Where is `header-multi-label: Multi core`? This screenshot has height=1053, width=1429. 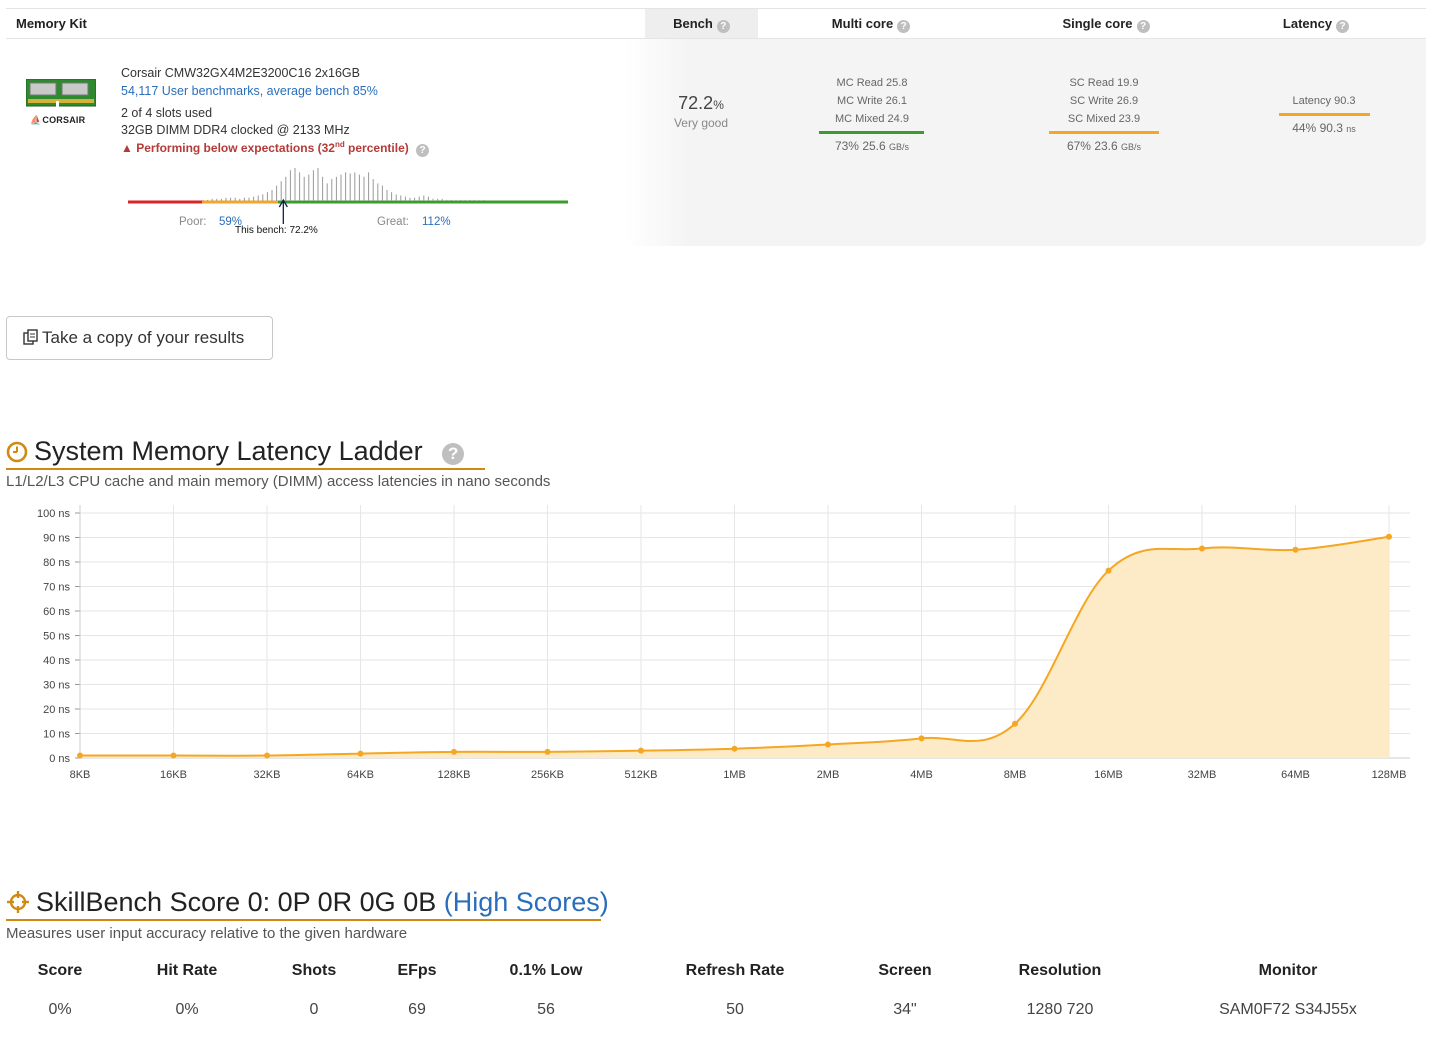
header-multi-label: Multi core is located at coordinates (862, 23).